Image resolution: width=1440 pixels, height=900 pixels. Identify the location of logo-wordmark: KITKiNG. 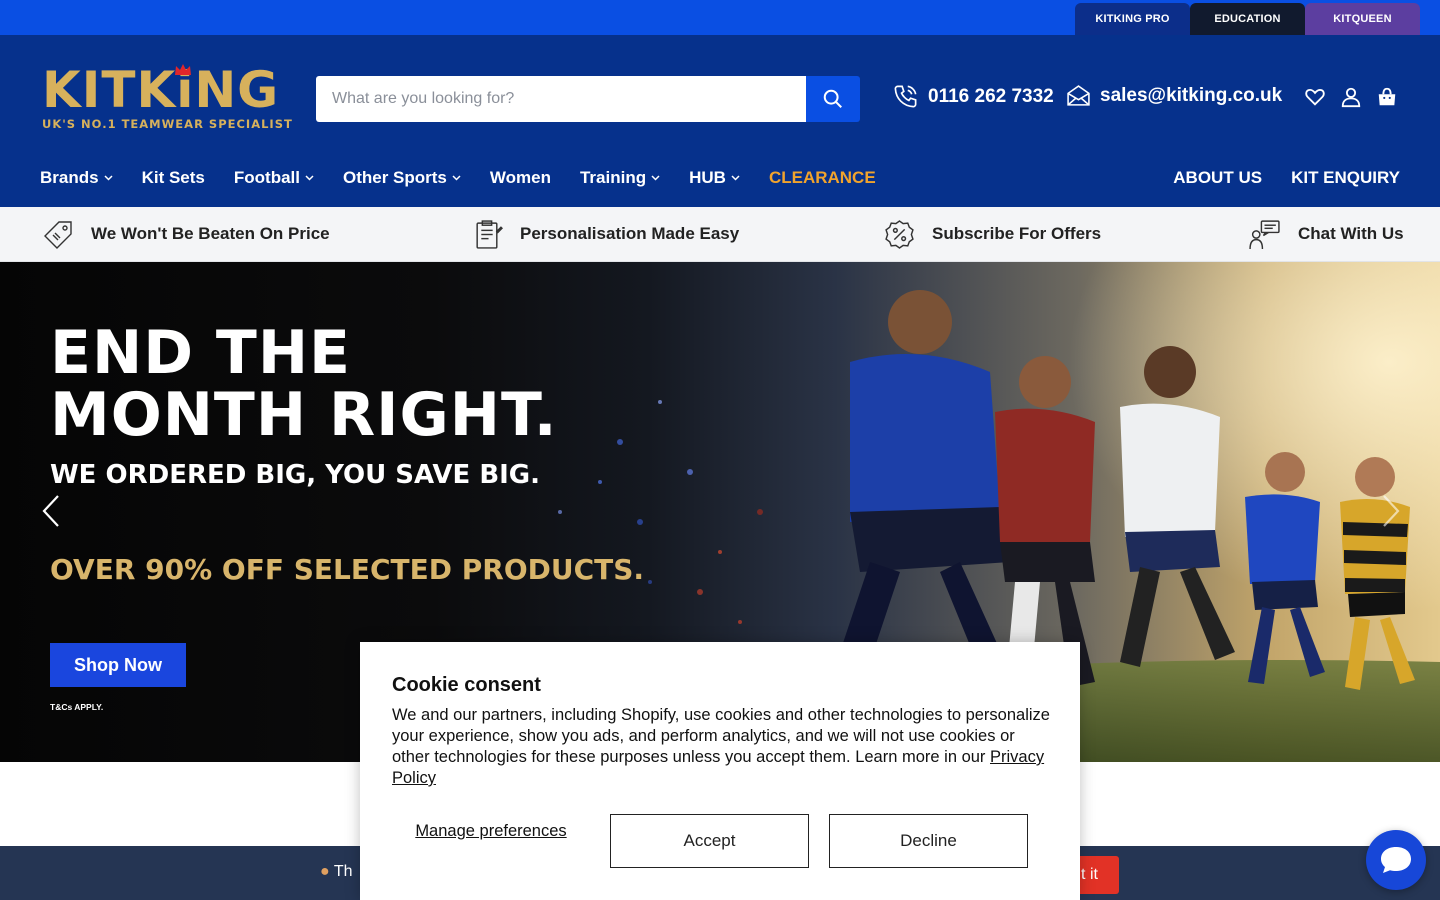
(161, 90).